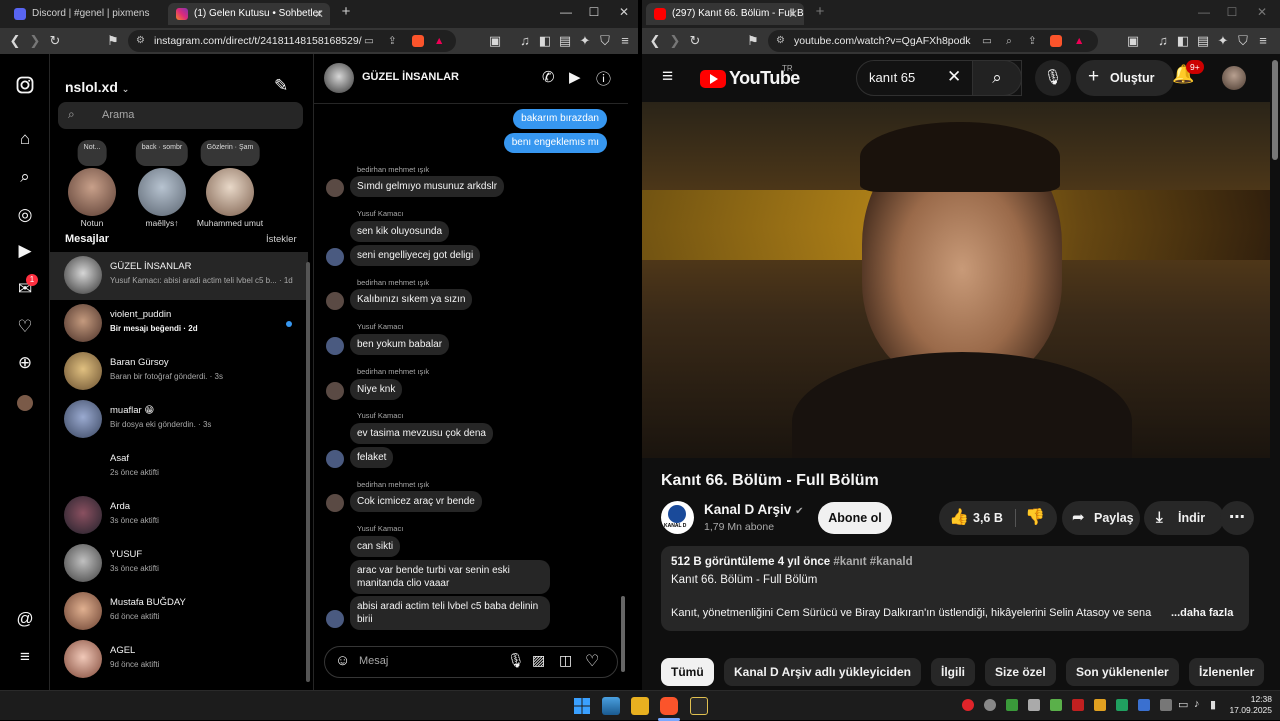  I want to click on subscribe-button: Abone ol, so click(855, 518).